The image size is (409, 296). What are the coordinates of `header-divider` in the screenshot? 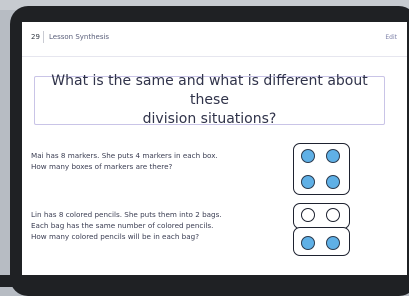 It's located at (43, 37).